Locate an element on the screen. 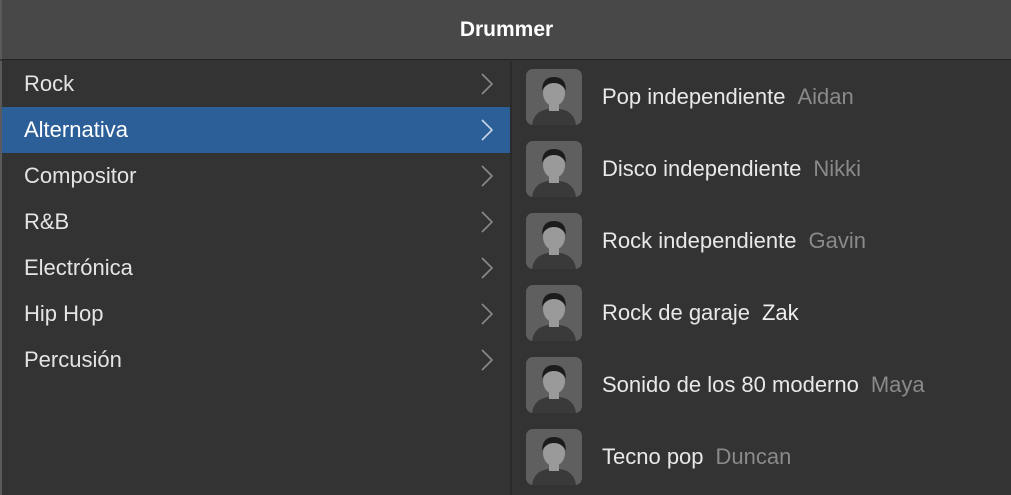  category-item: Alternativa is located at coordinates (256, 130).